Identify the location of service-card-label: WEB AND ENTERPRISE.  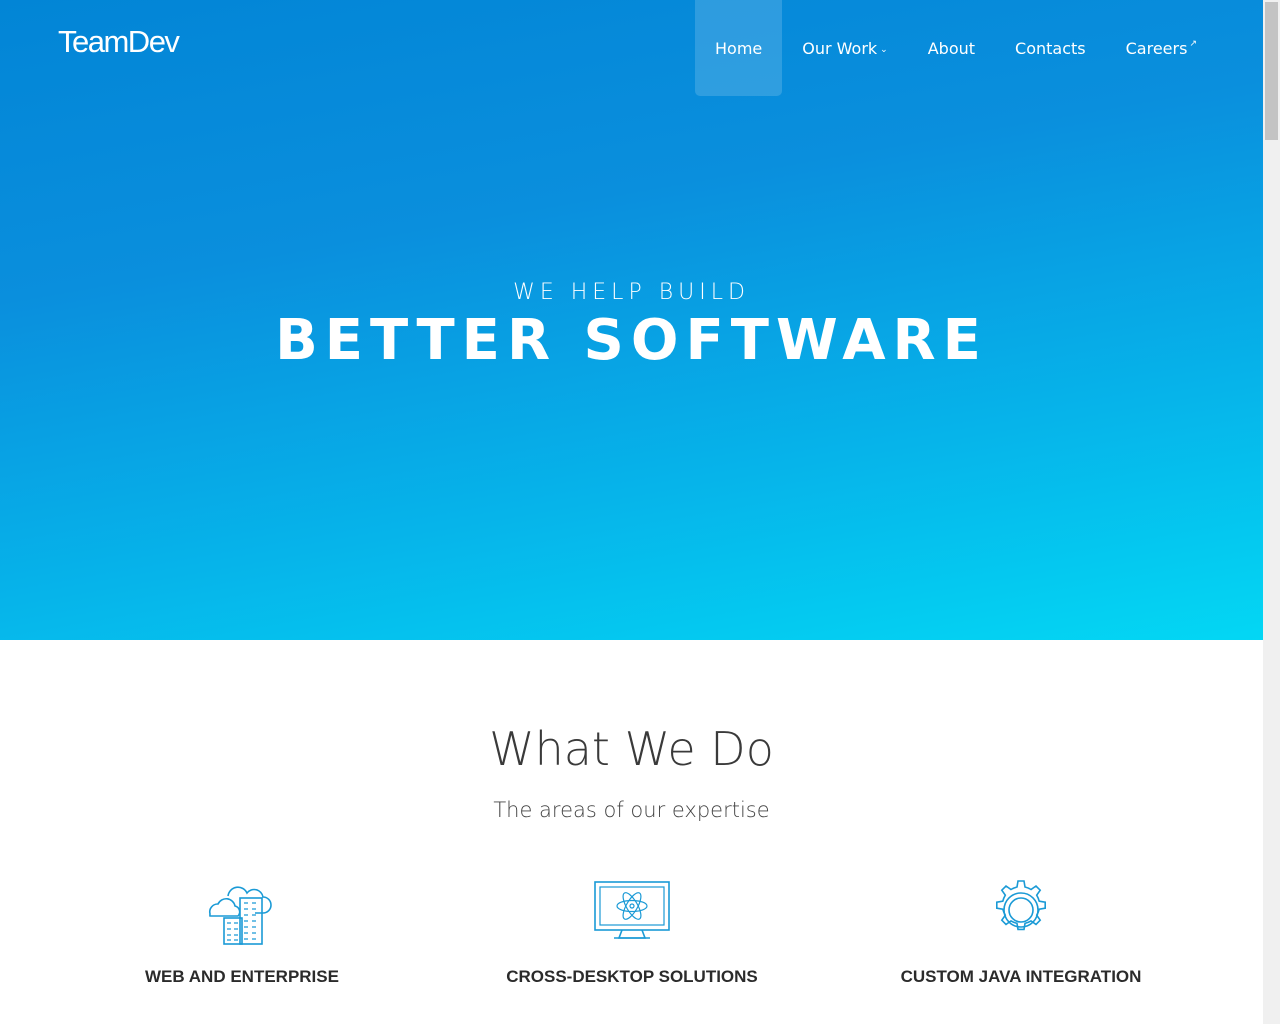
(242, 976).